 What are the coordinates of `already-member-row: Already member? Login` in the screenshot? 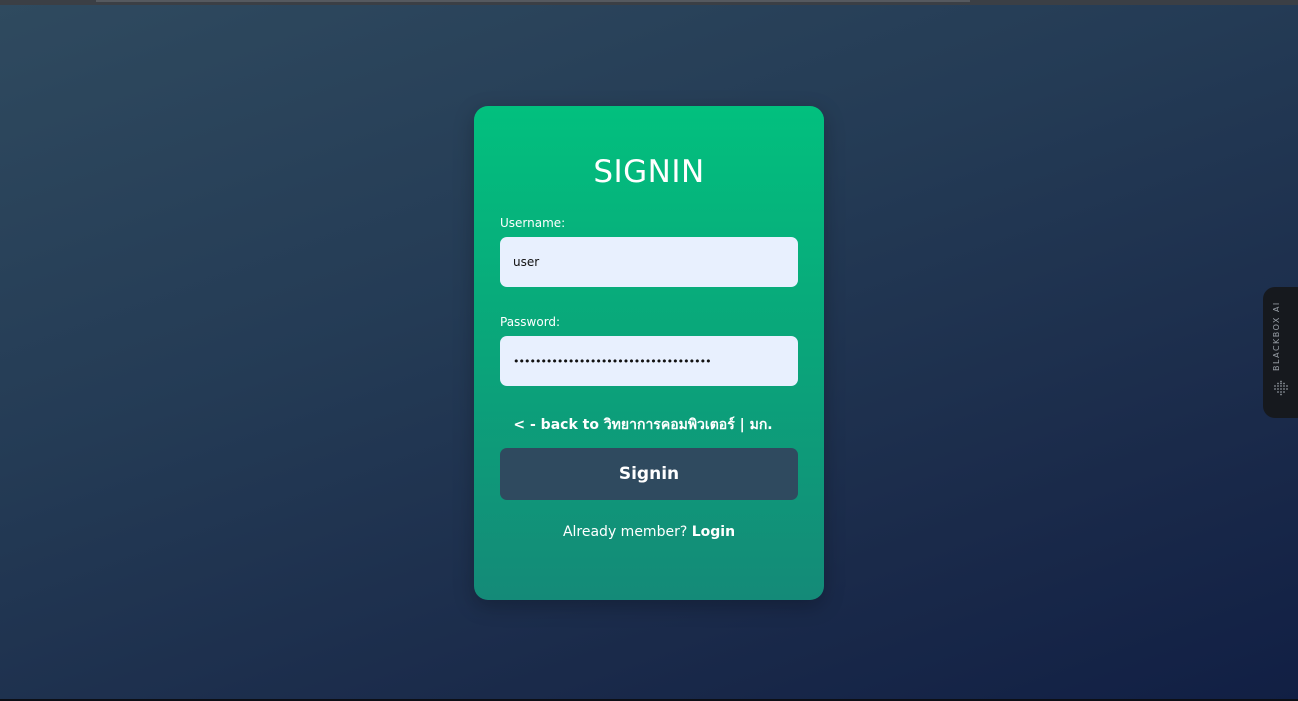 It's located at (649, 532).